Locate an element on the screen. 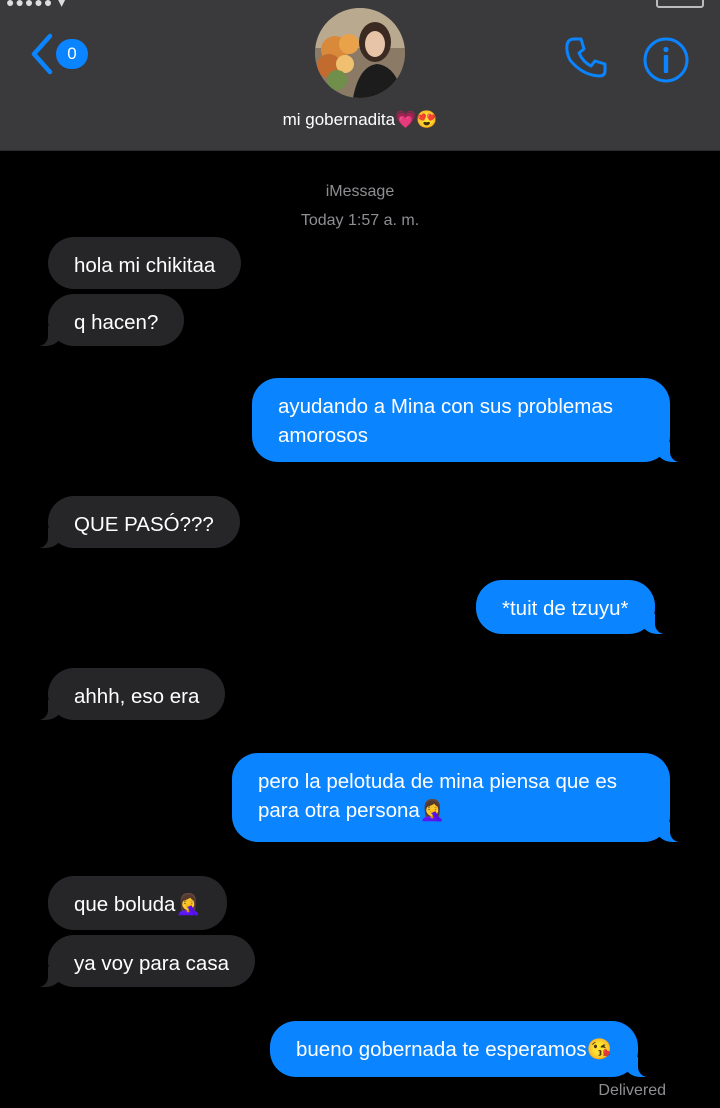 This screenshot has width=720, height=1108. contact-avatar is located at coordinates (360, 53).